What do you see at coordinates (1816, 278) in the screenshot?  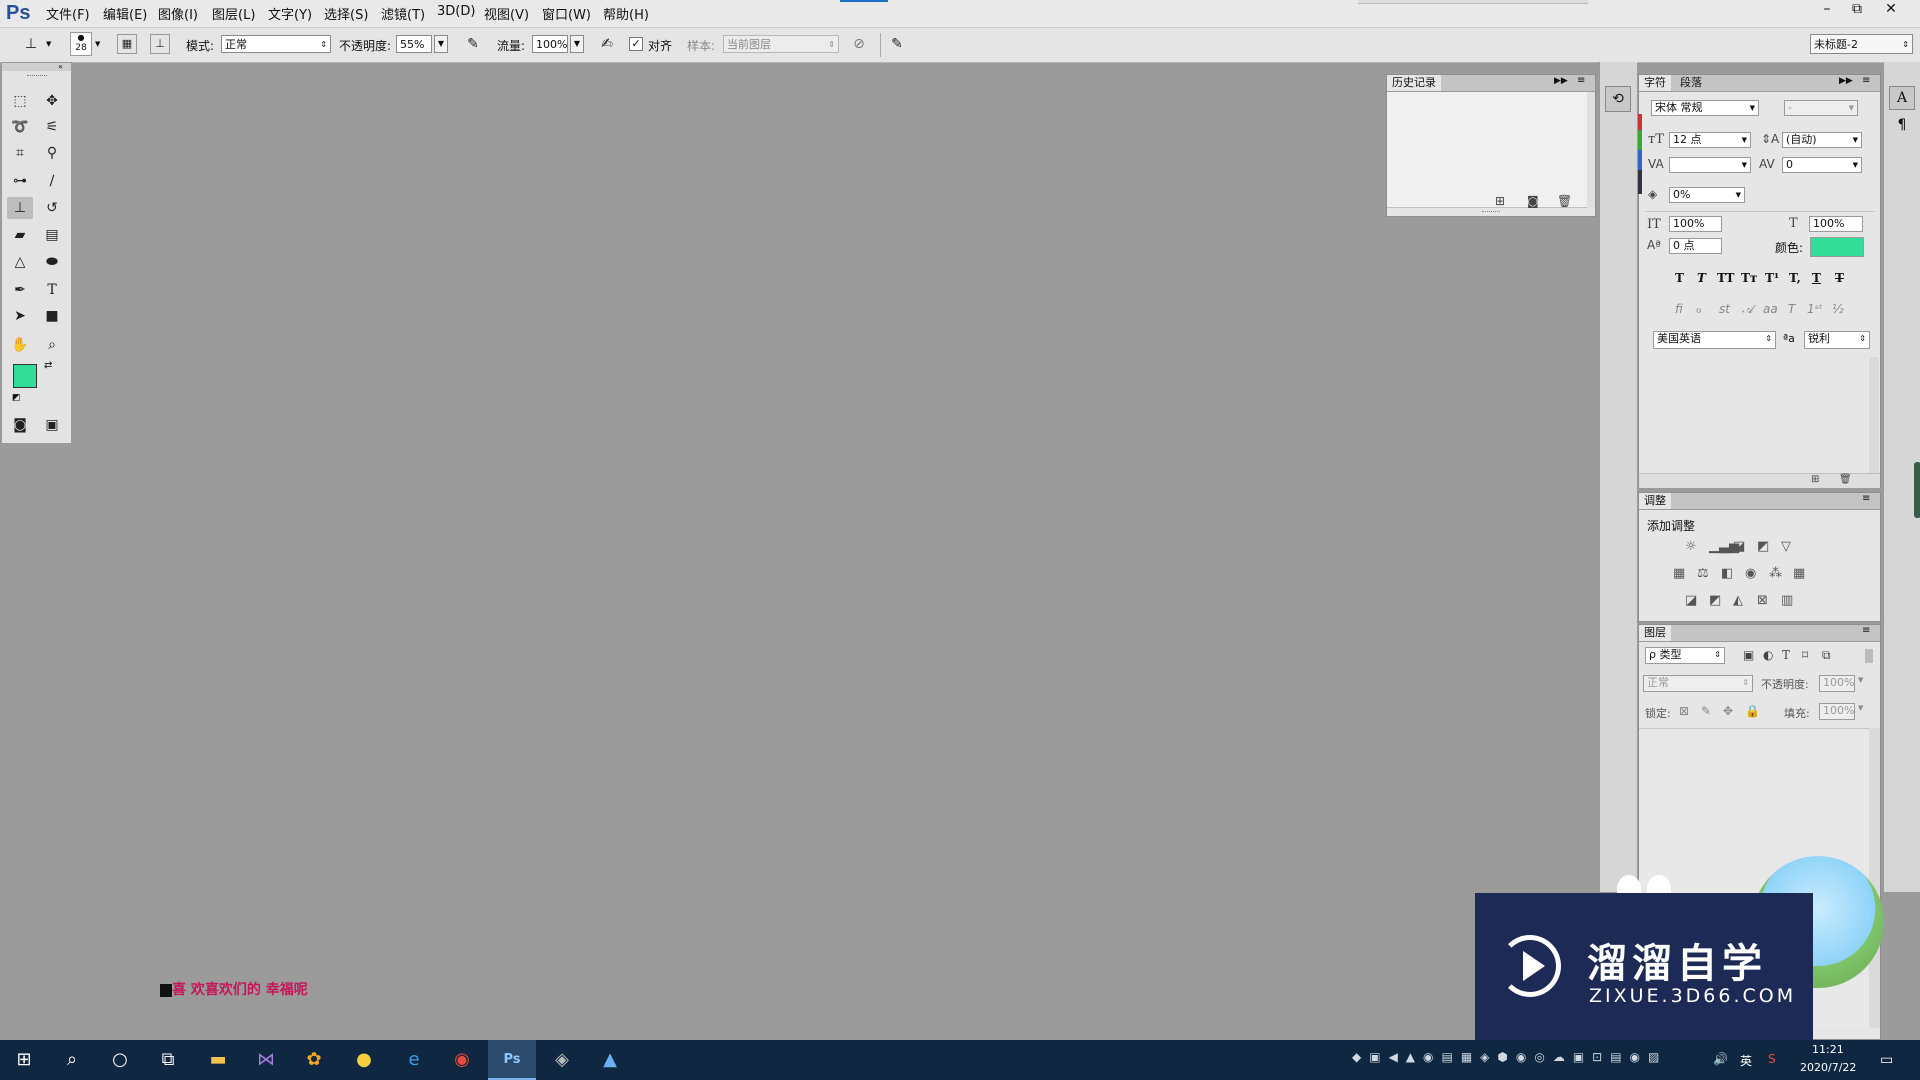 I see `underline-icon: T` at bounding box center [1816, 278].